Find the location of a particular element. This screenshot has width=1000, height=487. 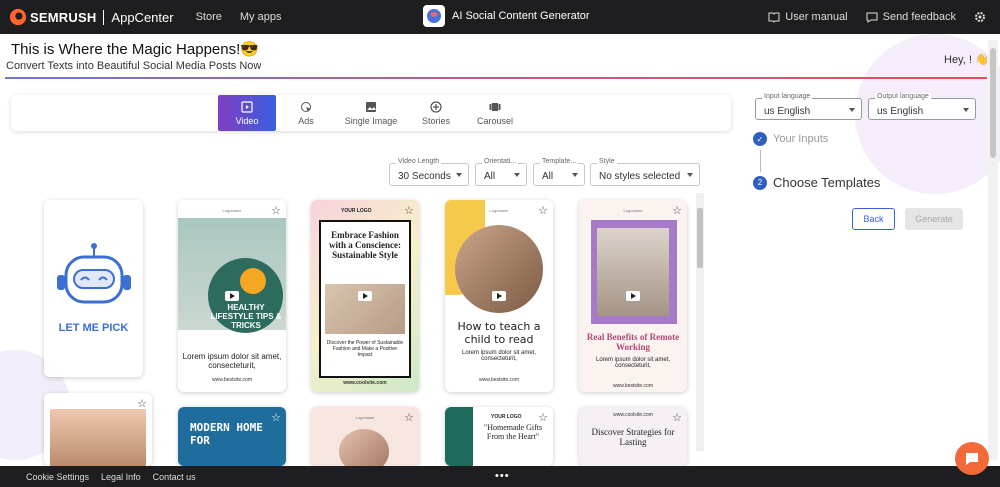

template-title: Discover Strategies for Lasting is located at coordinates (633, 437).